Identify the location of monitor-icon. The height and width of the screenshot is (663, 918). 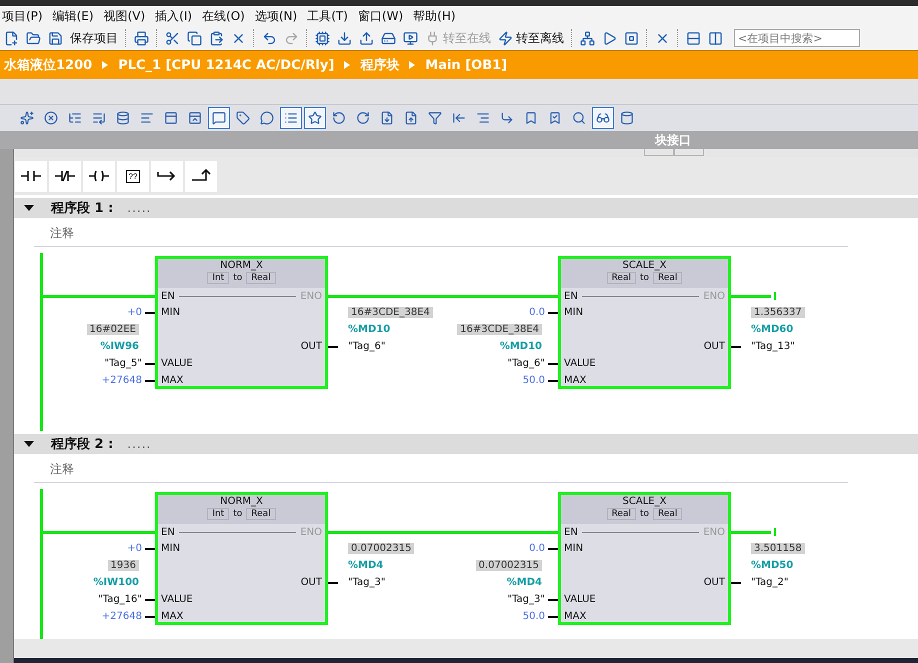
(410, 38).